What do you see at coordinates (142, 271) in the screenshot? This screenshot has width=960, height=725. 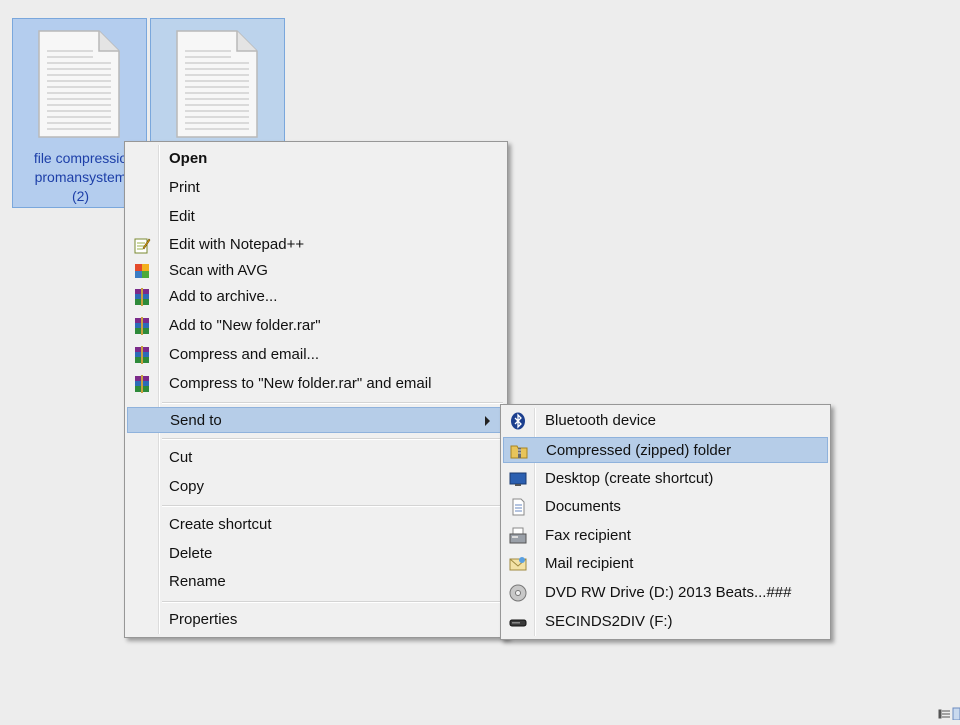 I see `avg-icon` at bounding box center [142, 271].